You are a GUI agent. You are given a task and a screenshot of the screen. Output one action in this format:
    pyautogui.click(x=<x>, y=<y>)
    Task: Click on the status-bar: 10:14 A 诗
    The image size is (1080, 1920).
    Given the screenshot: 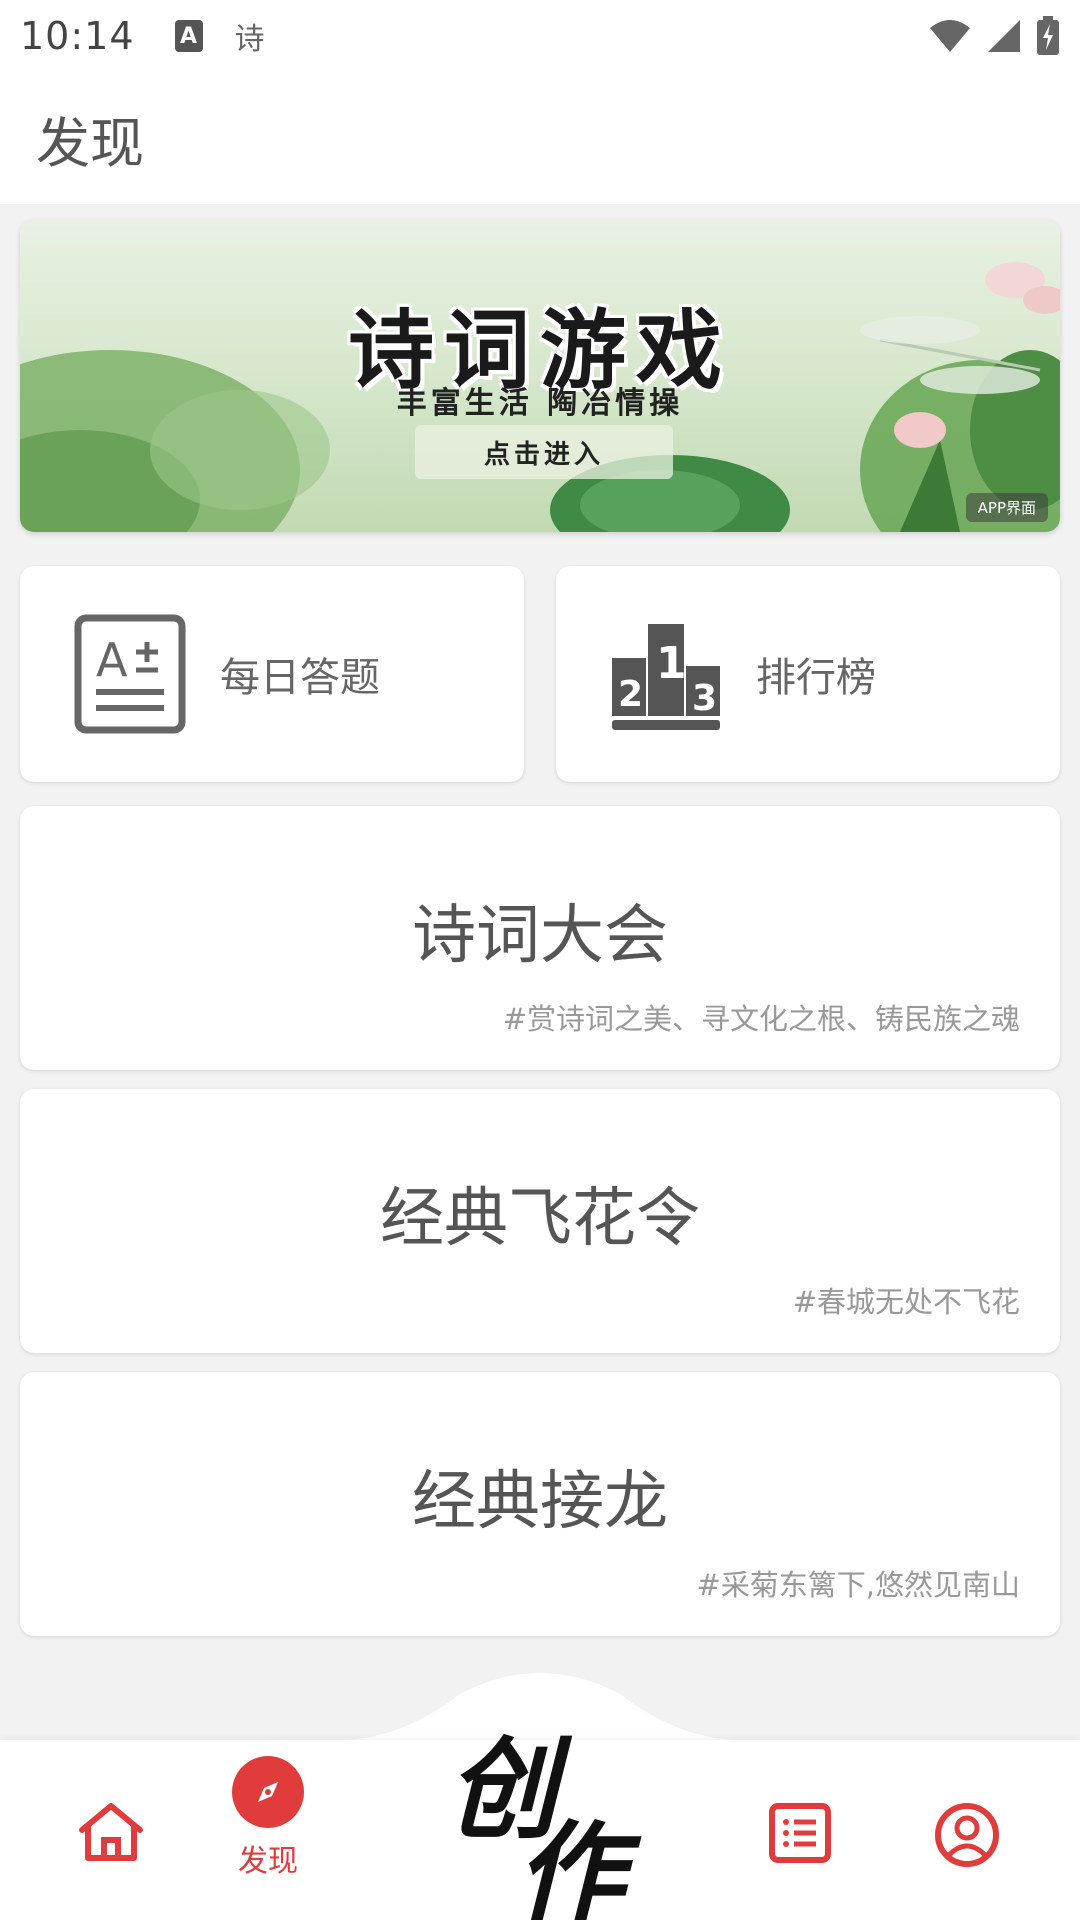 What is the action you would take?
    pyautogui.click(x=540, y=36)
    